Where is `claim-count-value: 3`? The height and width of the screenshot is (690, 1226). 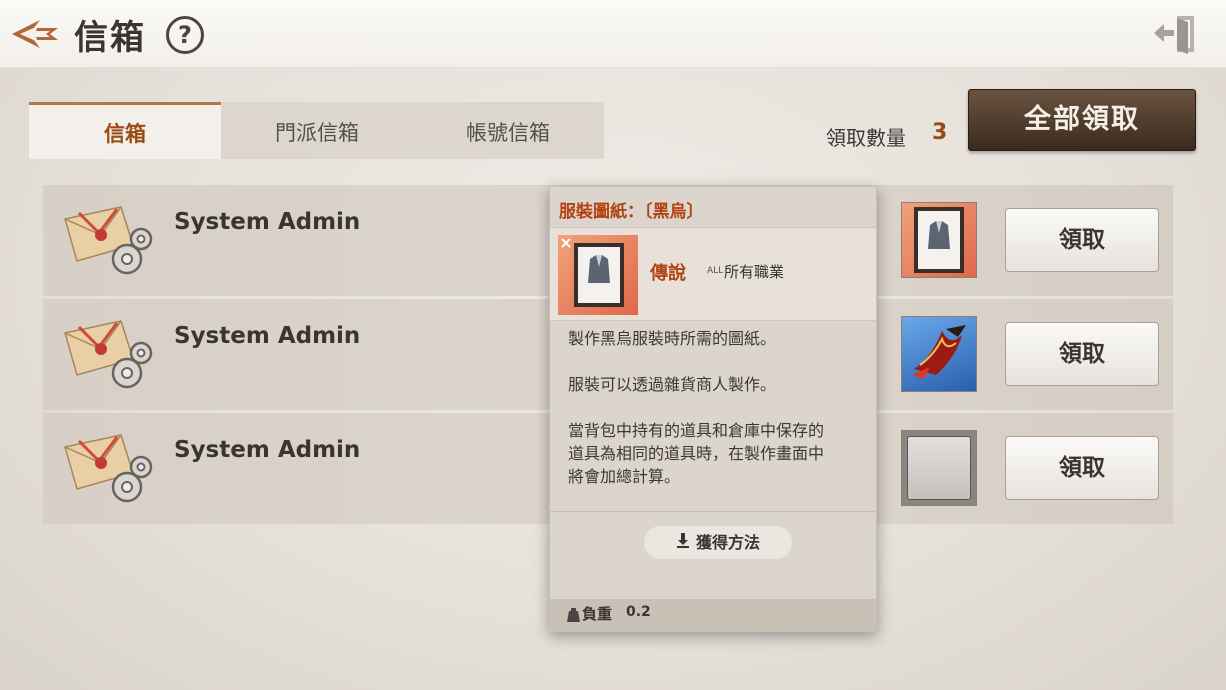 claim-count-value: 3 is located at coordinates (940, 132).